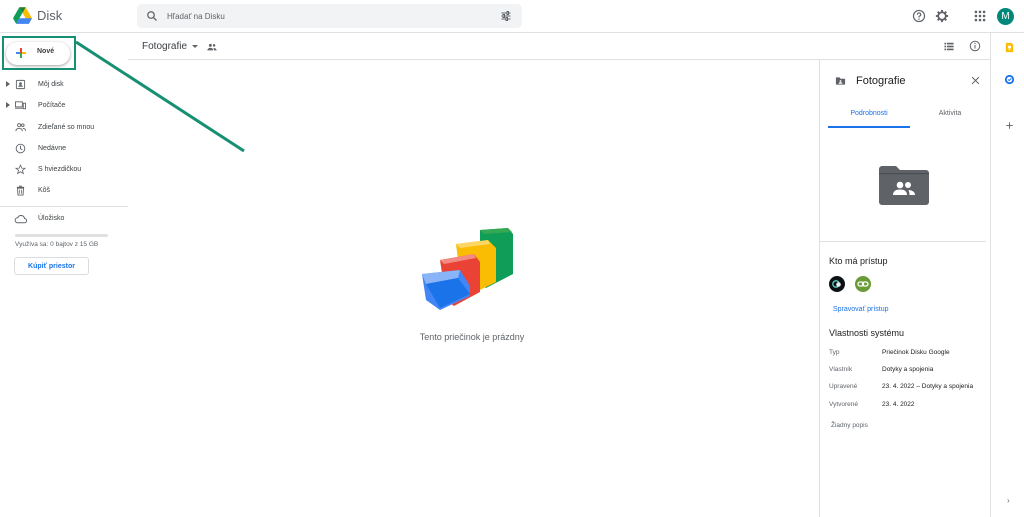 Image resolution: width=1024 pixels, height=517 pixels. What do you see at coordinates (928, 386) in the screenshot?
I see `property-value: 23. 4. 2022 – Dotyky a spojenia` at bounding box center [928, 386].